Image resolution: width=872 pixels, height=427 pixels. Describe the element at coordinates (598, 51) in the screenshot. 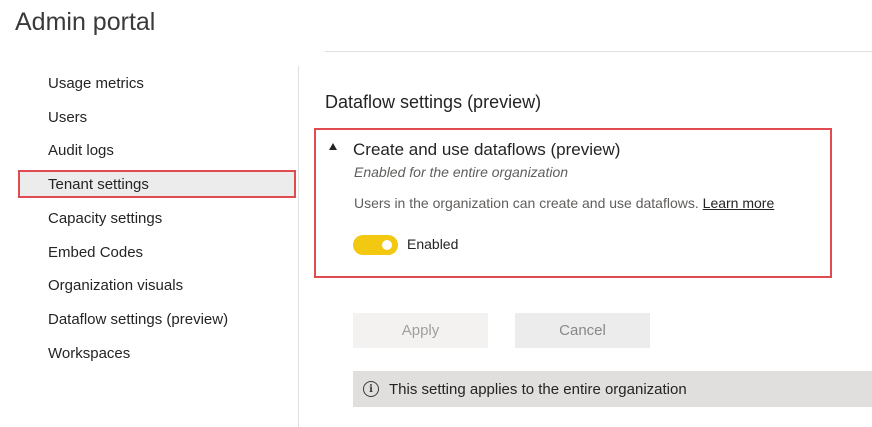

I see `header-divider` at that location.